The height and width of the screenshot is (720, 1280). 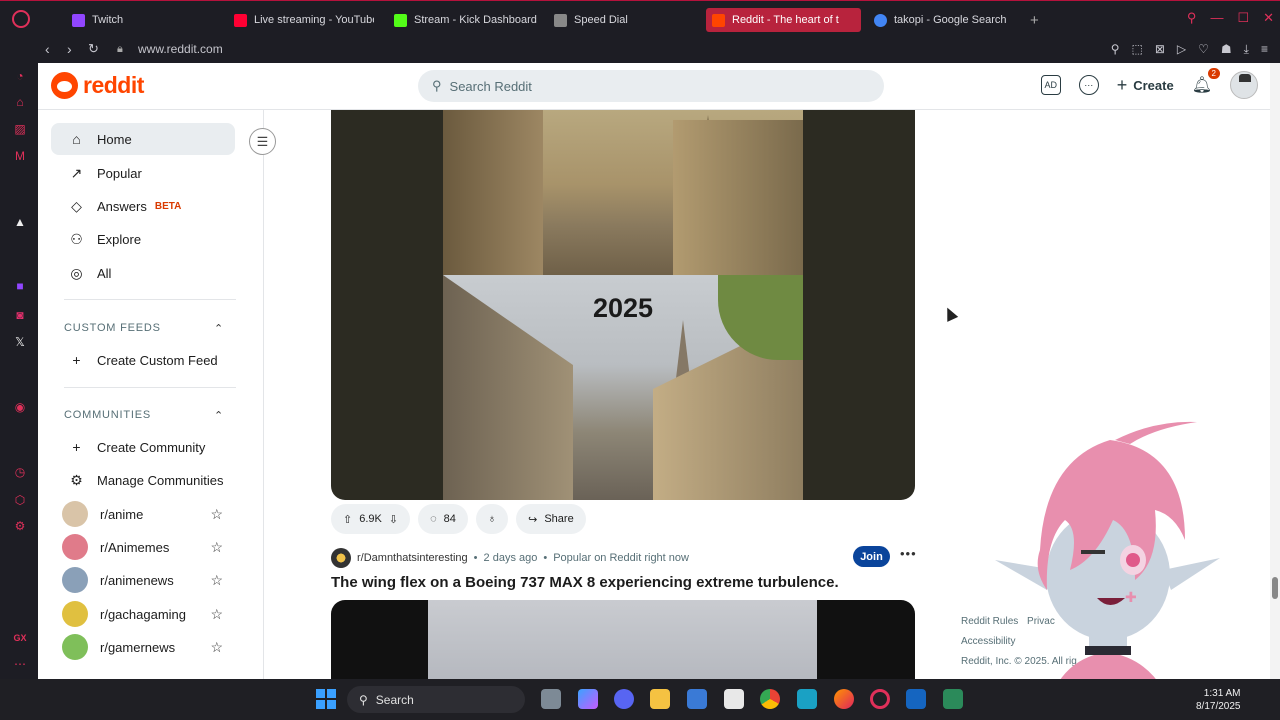 What do you see at coordinates (697, 699) in the screenshot?
I see `store-icon` at bounding box center [697, 699].